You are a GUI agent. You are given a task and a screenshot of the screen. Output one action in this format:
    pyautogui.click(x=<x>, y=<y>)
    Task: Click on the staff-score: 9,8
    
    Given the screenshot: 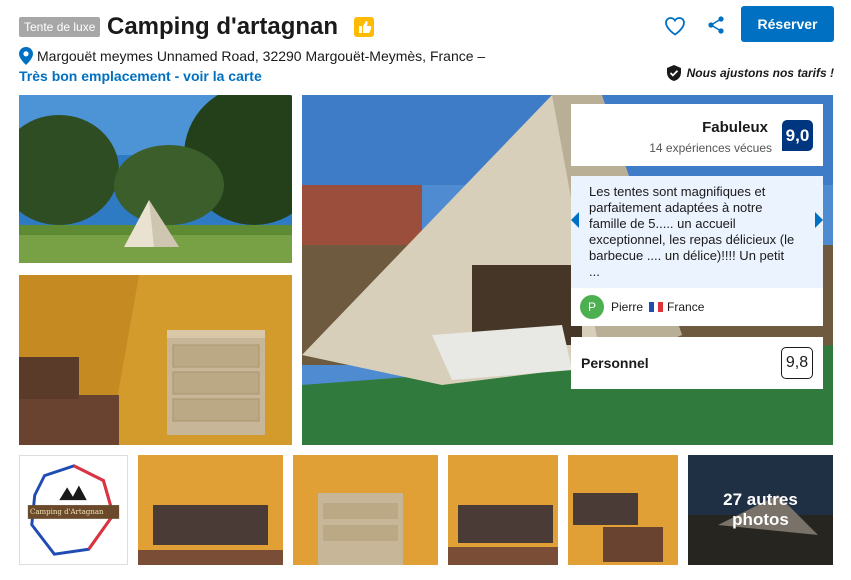 What is the action you would take?
    pyautogui.click(x=797, y=363)
    